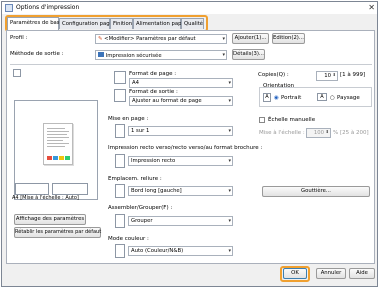 Image resolution: width=379 pixels, height=288 pixels. Describe the element at coordinates (180, 161) in the screenshot. I see `duplex-select: Impression recto ▾` at that location.